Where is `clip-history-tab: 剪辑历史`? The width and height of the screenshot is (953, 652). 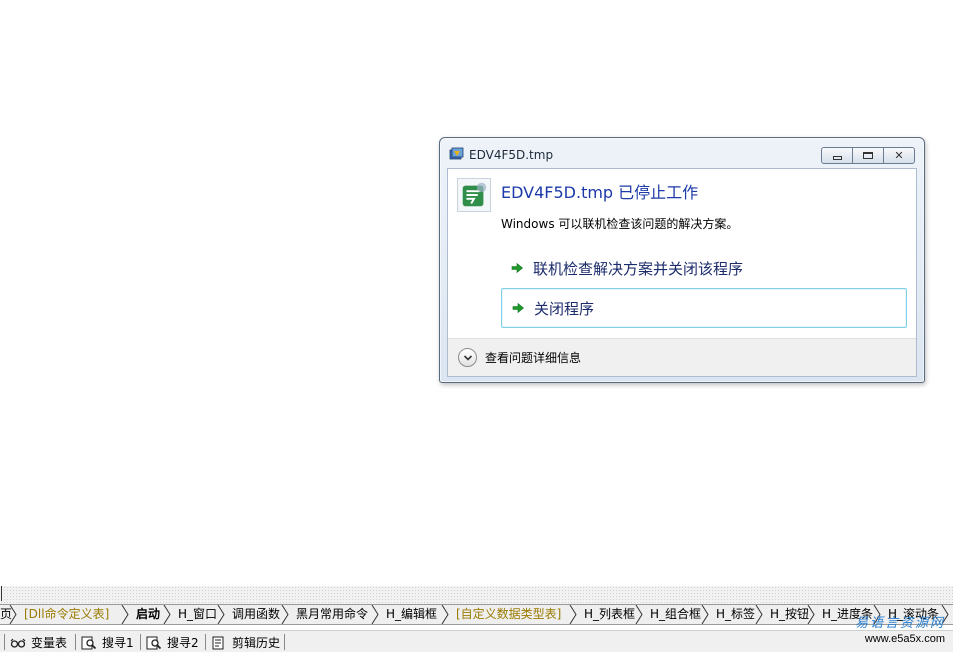 clip-history-tab: 剪辑历史 is located at coordinates (245, 642).